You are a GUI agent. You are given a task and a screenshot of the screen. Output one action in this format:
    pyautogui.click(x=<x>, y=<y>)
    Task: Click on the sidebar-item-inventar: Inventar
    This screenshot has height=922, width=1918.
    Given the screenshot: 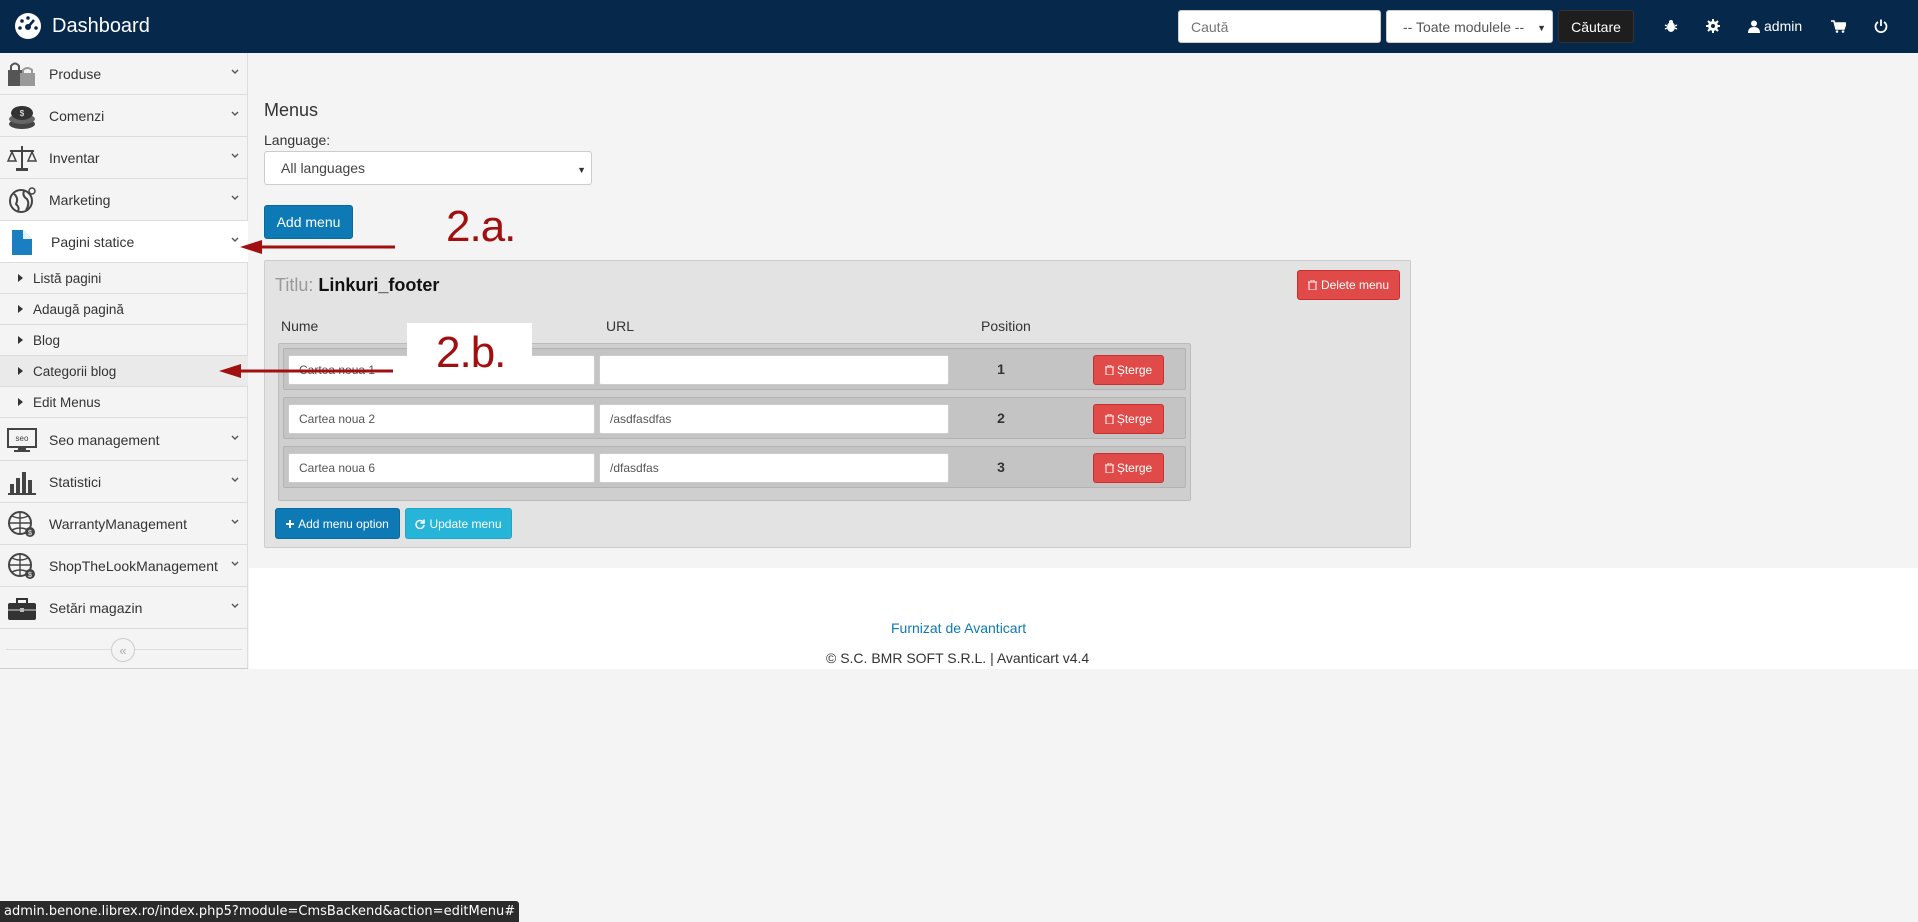 What is the action you would take?
    pyautogui.click(x=124, y=158)
    